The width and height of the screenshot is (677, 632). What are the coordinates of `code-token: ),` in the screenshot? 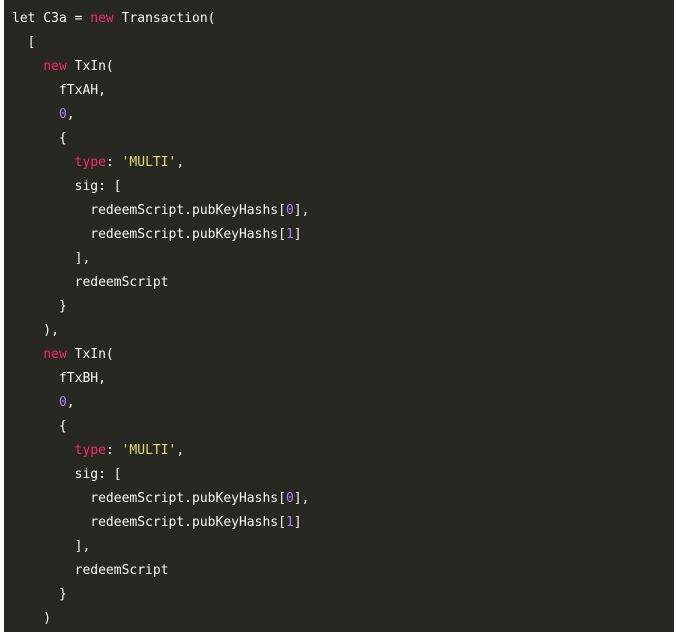 It's located at (35, 330).